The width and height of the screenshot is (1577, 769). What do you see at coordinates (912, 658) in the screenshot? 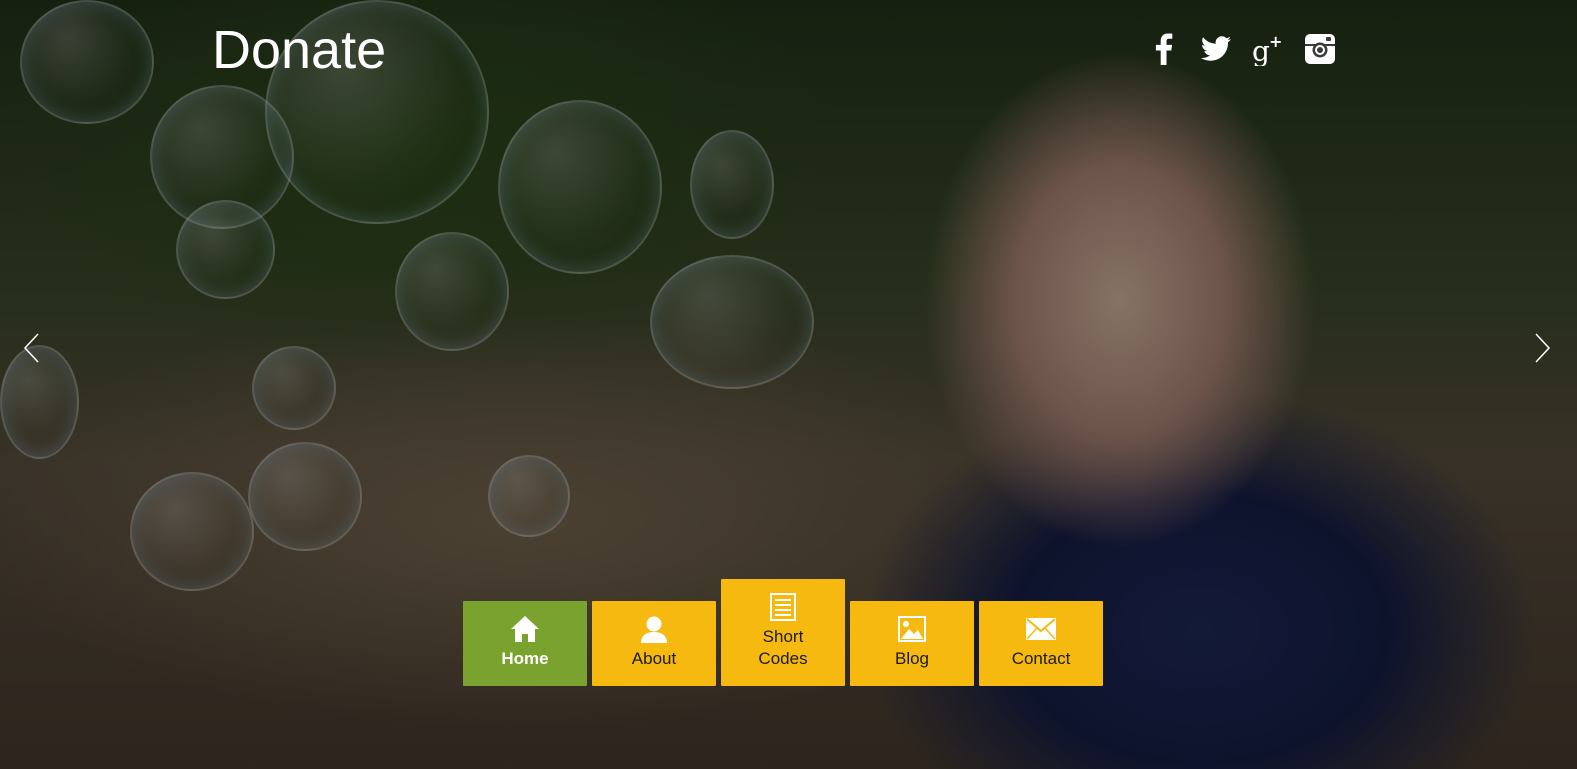
I see `nav-item-label: Blog` at bounding box center [912, 658].